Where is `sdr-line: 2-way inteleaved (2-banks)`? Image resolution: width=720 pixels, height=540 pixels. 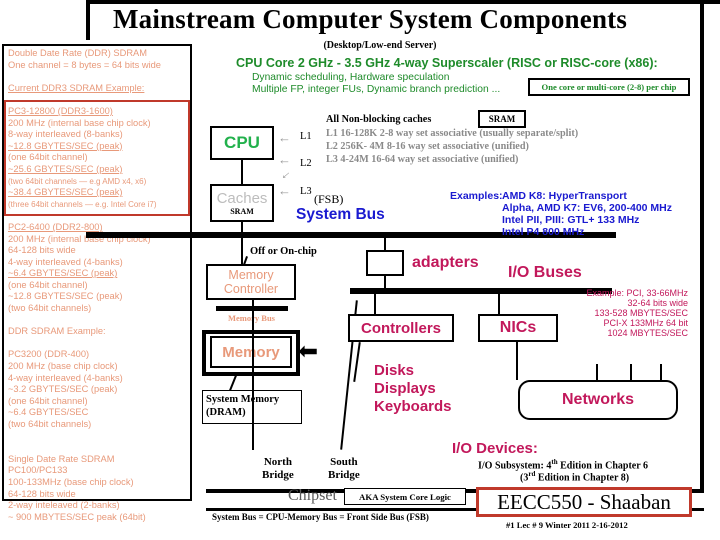
sdr-line: 2-way inteleaved (2-banks) is located at coordinates (64, 505).